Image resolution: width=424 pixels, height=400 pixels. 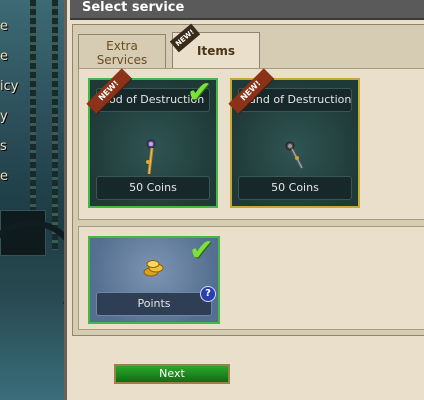 What do you see at coordinates (154, 280) in the screenshot?
I see `points-card: ✔ Points ?` at bounding box center [154, 280].